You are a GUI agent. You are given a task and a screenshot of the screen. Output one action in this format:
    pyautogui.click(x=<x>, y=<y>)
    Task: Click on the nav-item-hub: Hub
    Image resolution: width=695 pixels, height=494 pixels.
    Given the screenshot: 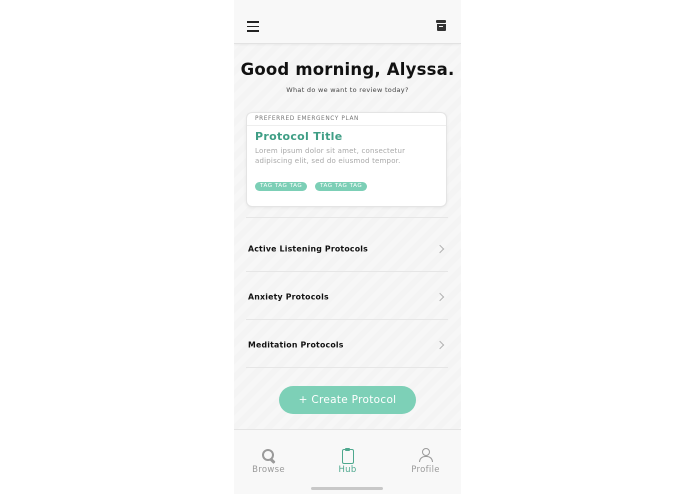 What is the action you would take?
    pyautogui.click(x=347, y=455)
    